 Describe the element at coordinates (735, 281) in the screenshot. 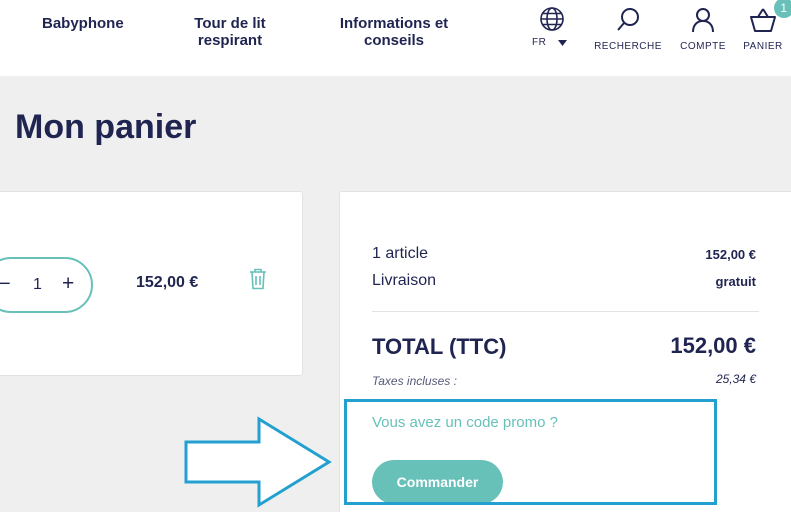

I see `shipping-value: gratuit` at that location.